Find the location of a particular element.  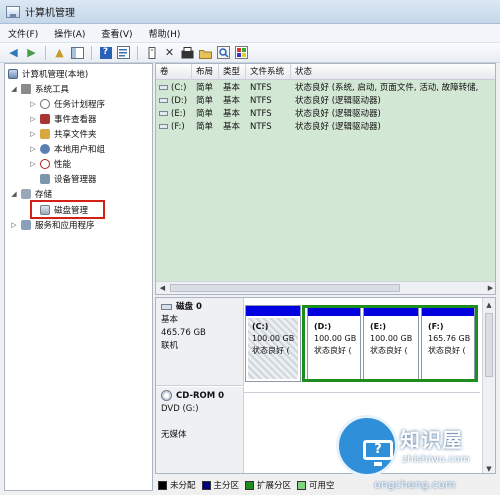

cdrom-name: CD-ROM 0 is located at coordinates (200, 396).